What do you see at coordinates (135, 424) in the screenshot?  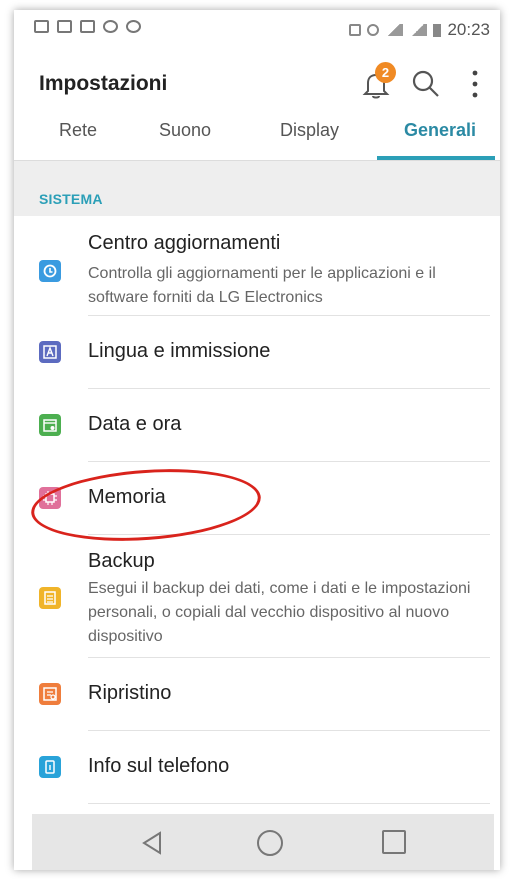 I see `item-label: Data e ora` at bounding box center [135, 424].